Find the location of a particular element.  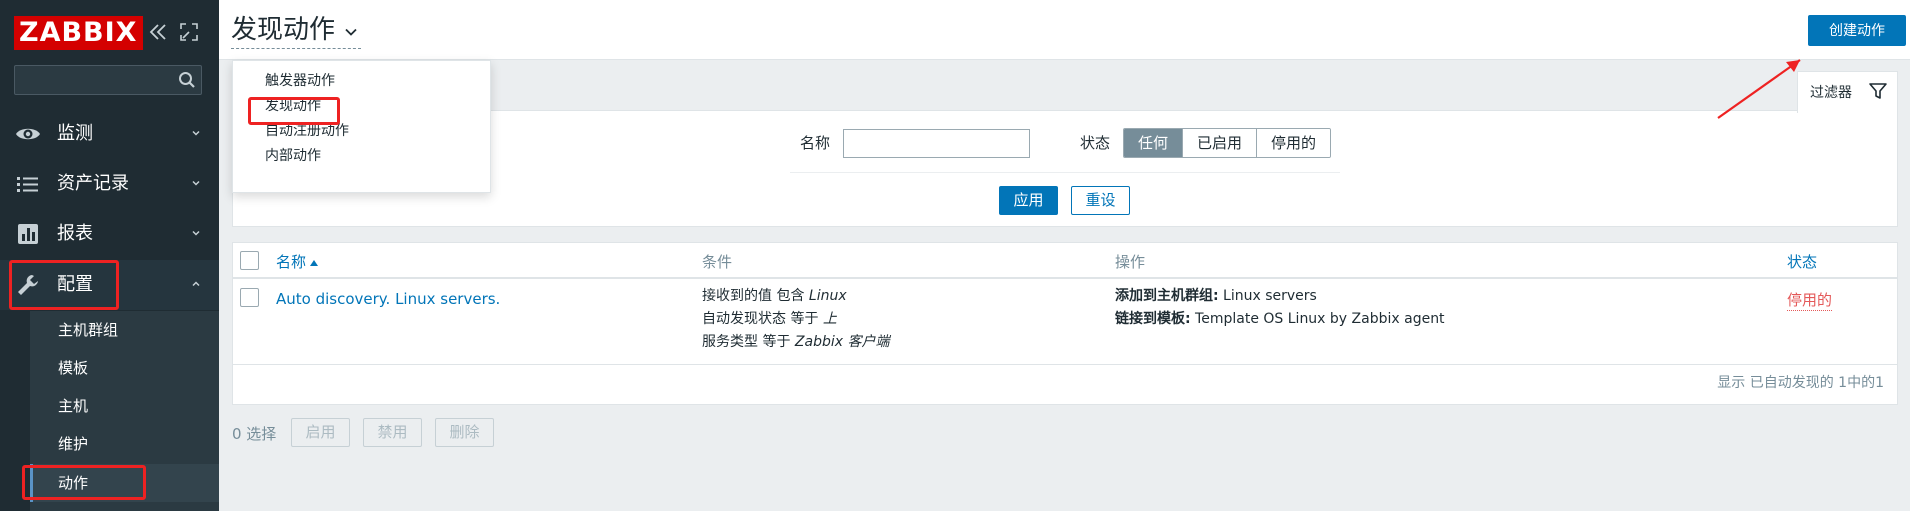

filter-tab-label: 过滤器 is located at coordinates (1831, 93).